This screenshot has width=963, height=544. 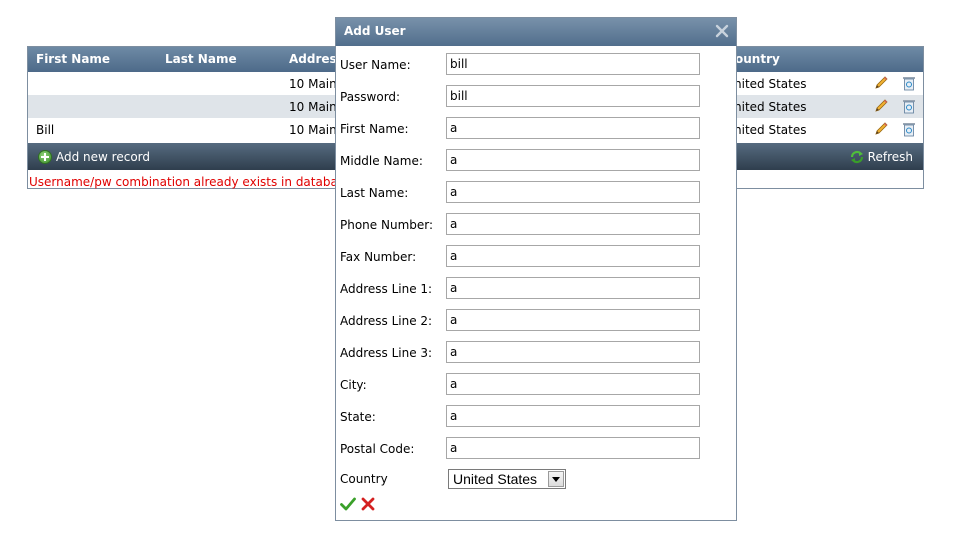 I want to click on cross-icon, so click(x=368, y=504).